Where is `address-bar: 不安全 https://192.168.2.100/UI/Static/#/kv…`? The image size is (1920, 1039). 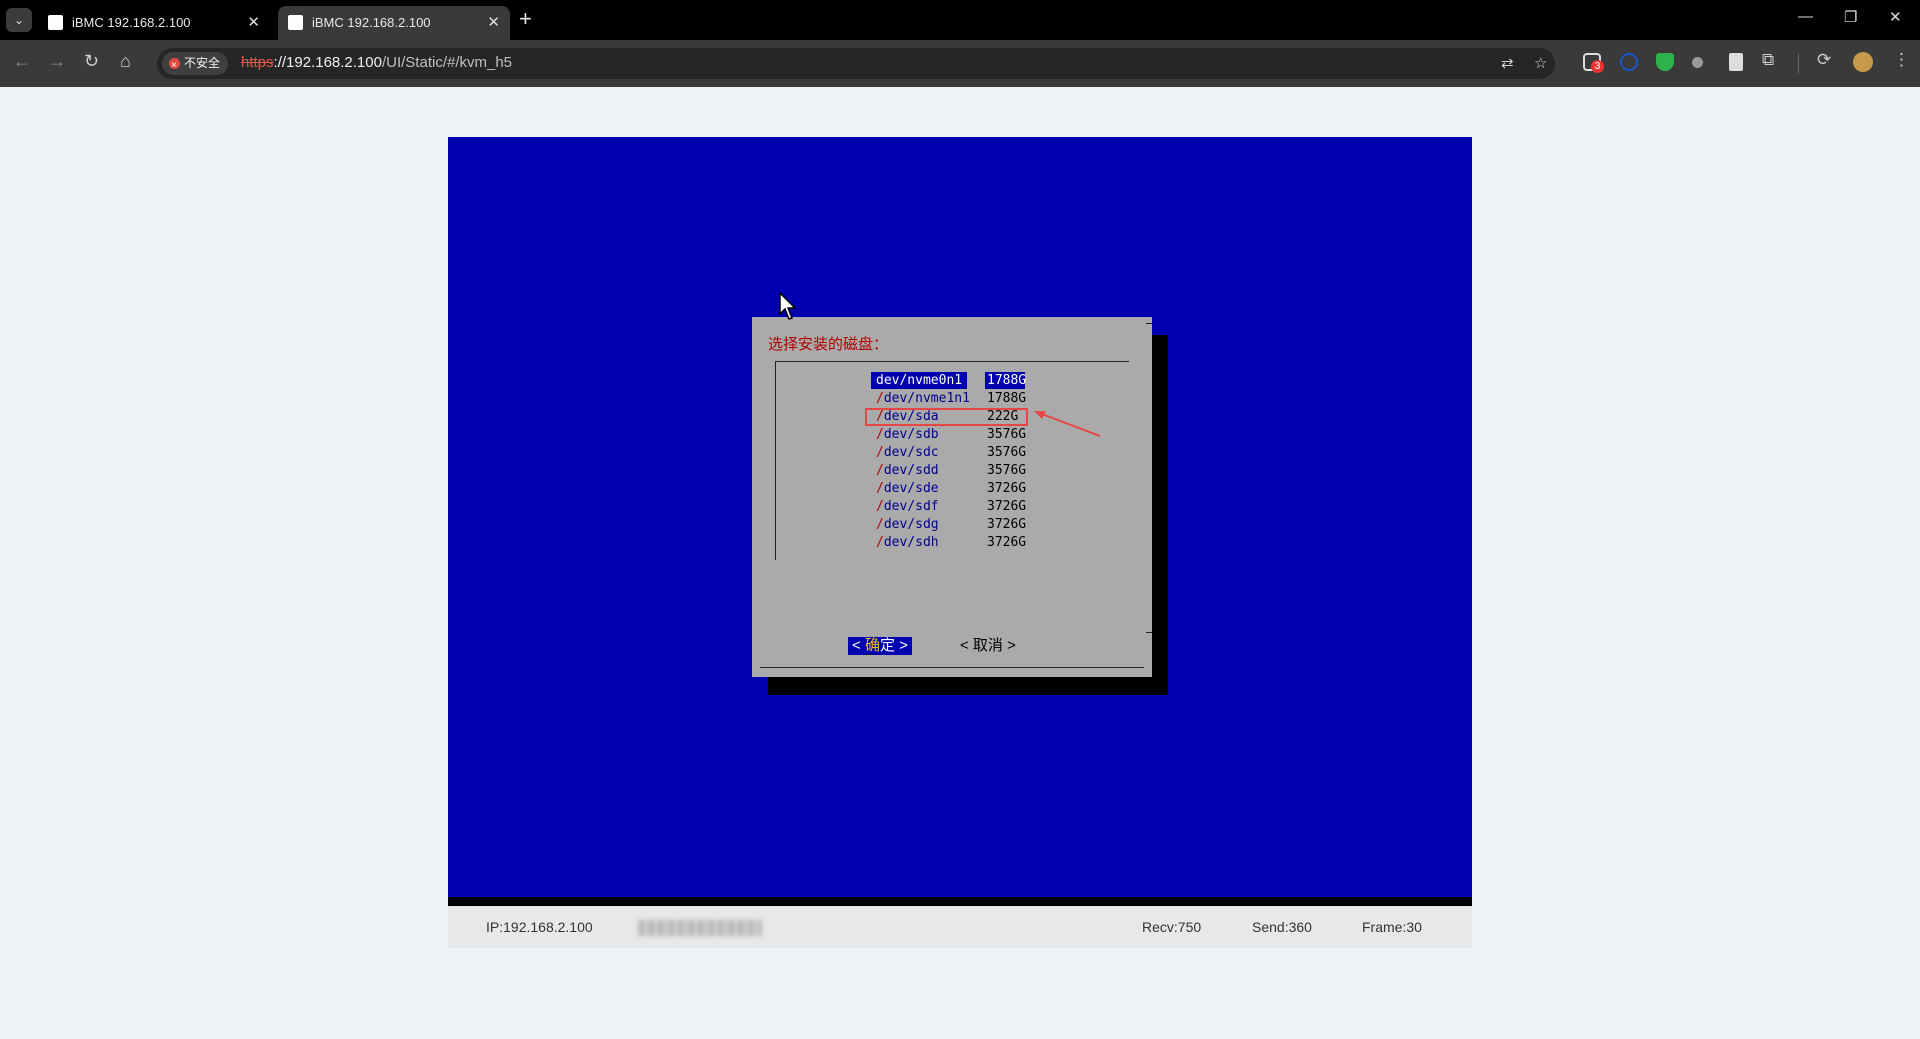 address-bar: 不安全 https://192.168.2.100/UI/Static/#/kv… is located at coordinates (856, 63).